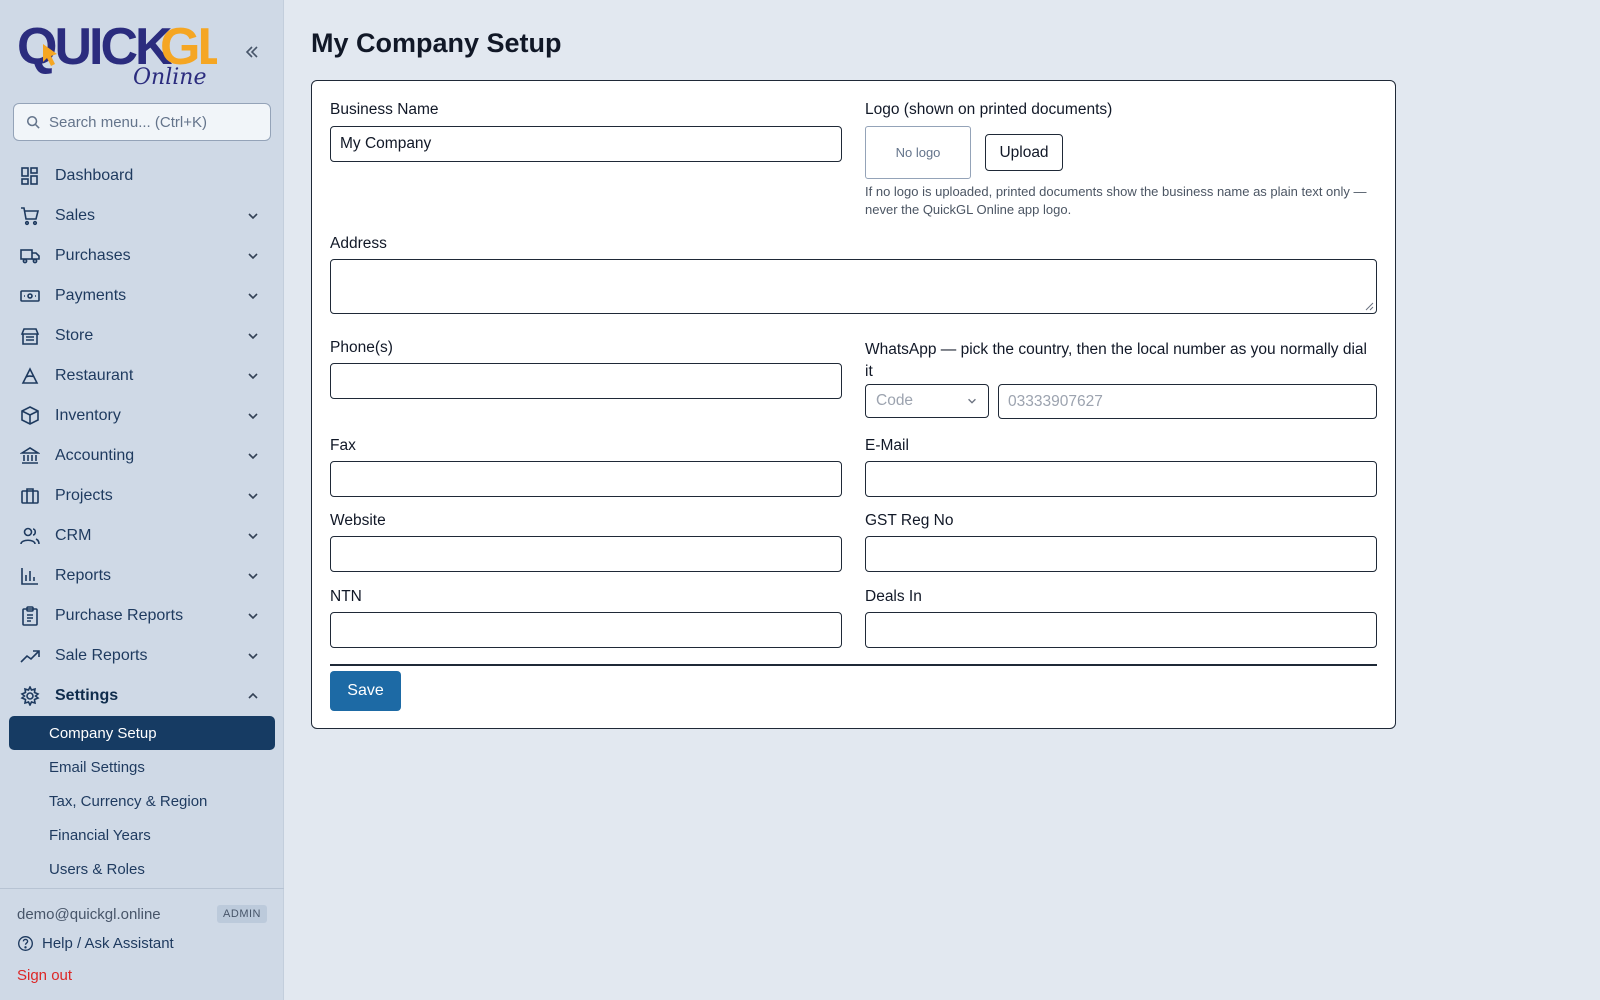  I want to click on user-row: demo@quickgl.online ADMIN, so click(142, 914).